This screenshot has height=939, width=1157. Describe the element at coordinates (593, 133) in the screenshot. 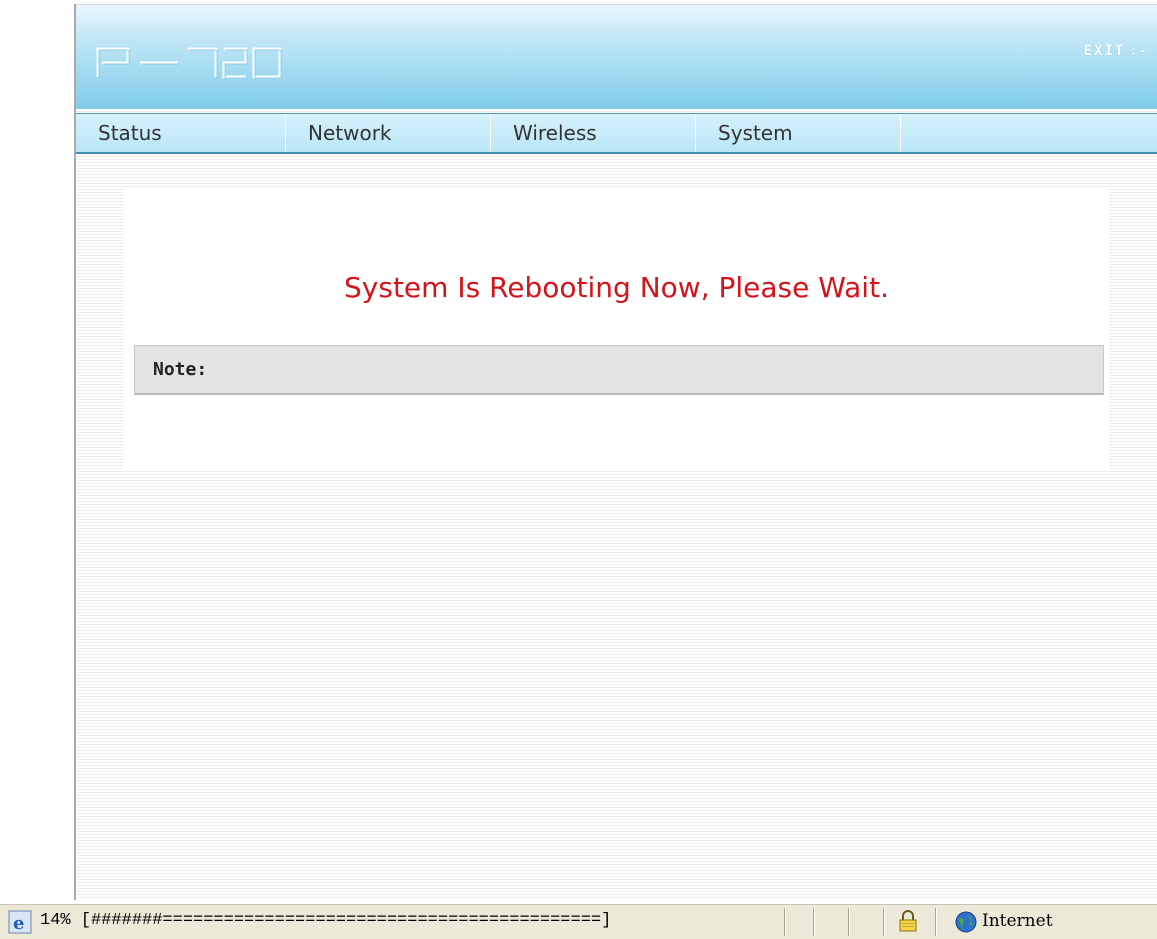

I see `menu-item-wireless: Wireless` at that location.